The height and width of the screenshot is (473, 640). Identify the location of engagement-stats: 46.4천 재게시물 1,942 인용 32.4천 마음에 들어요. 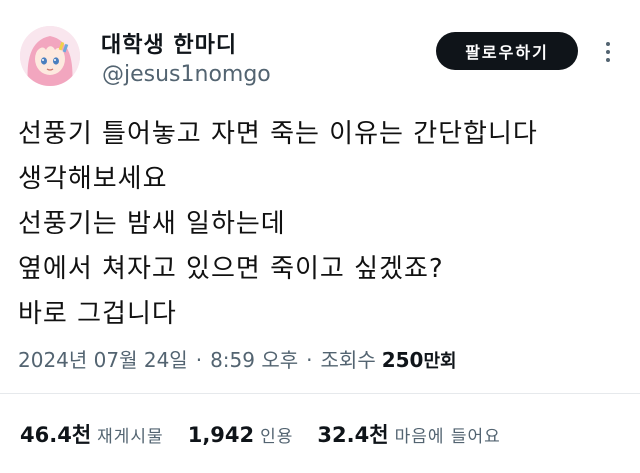
(272, 434).